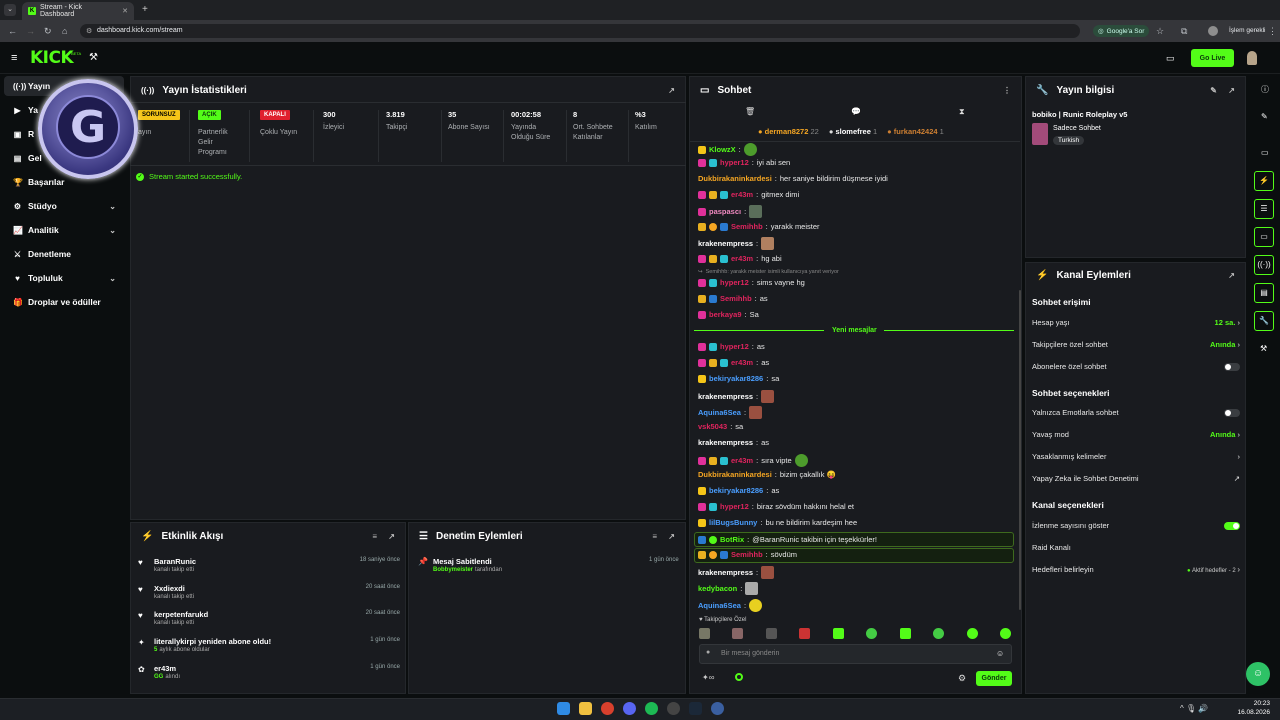  Describe the element at coordinates (64, 302) in the screenshot. I see `sidebar-item-drops: 🎁 Droplar ve ödüller` at that location.